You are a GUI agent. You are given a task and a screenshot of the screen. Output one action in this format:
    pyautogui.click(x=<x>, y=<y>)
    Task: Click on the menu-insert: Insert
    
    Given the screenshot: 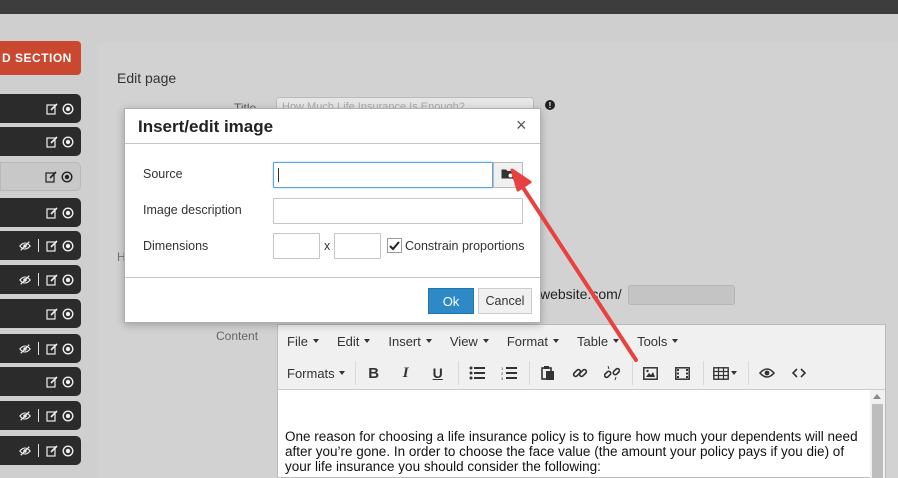 What is the action you would take?
    pyautogui.click(x=410, y=341)
    